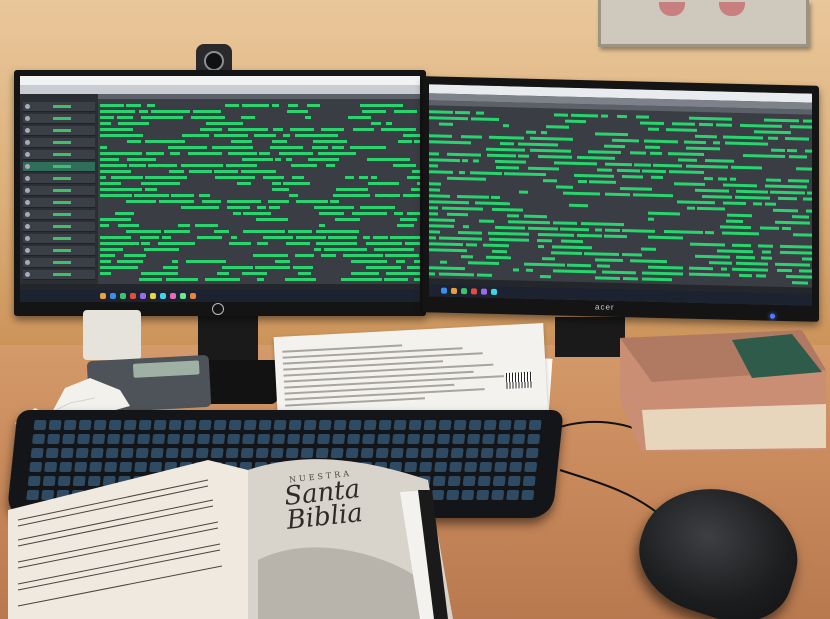  What do you see at coordinates (220, 80) in the screenshot?
I see `daw-titlebar` at bounding box center [220, 80].